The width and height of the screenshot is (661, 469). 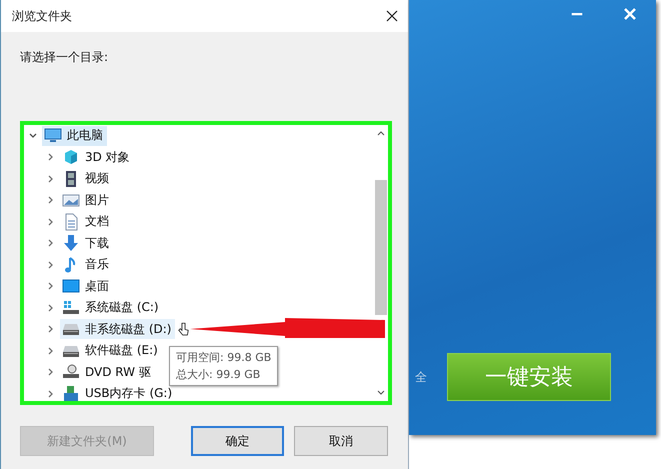 What do you see at coordinates (86, 243) in the screenshot?
I see `tree-item: 下载` at bounding box center [86, 243].